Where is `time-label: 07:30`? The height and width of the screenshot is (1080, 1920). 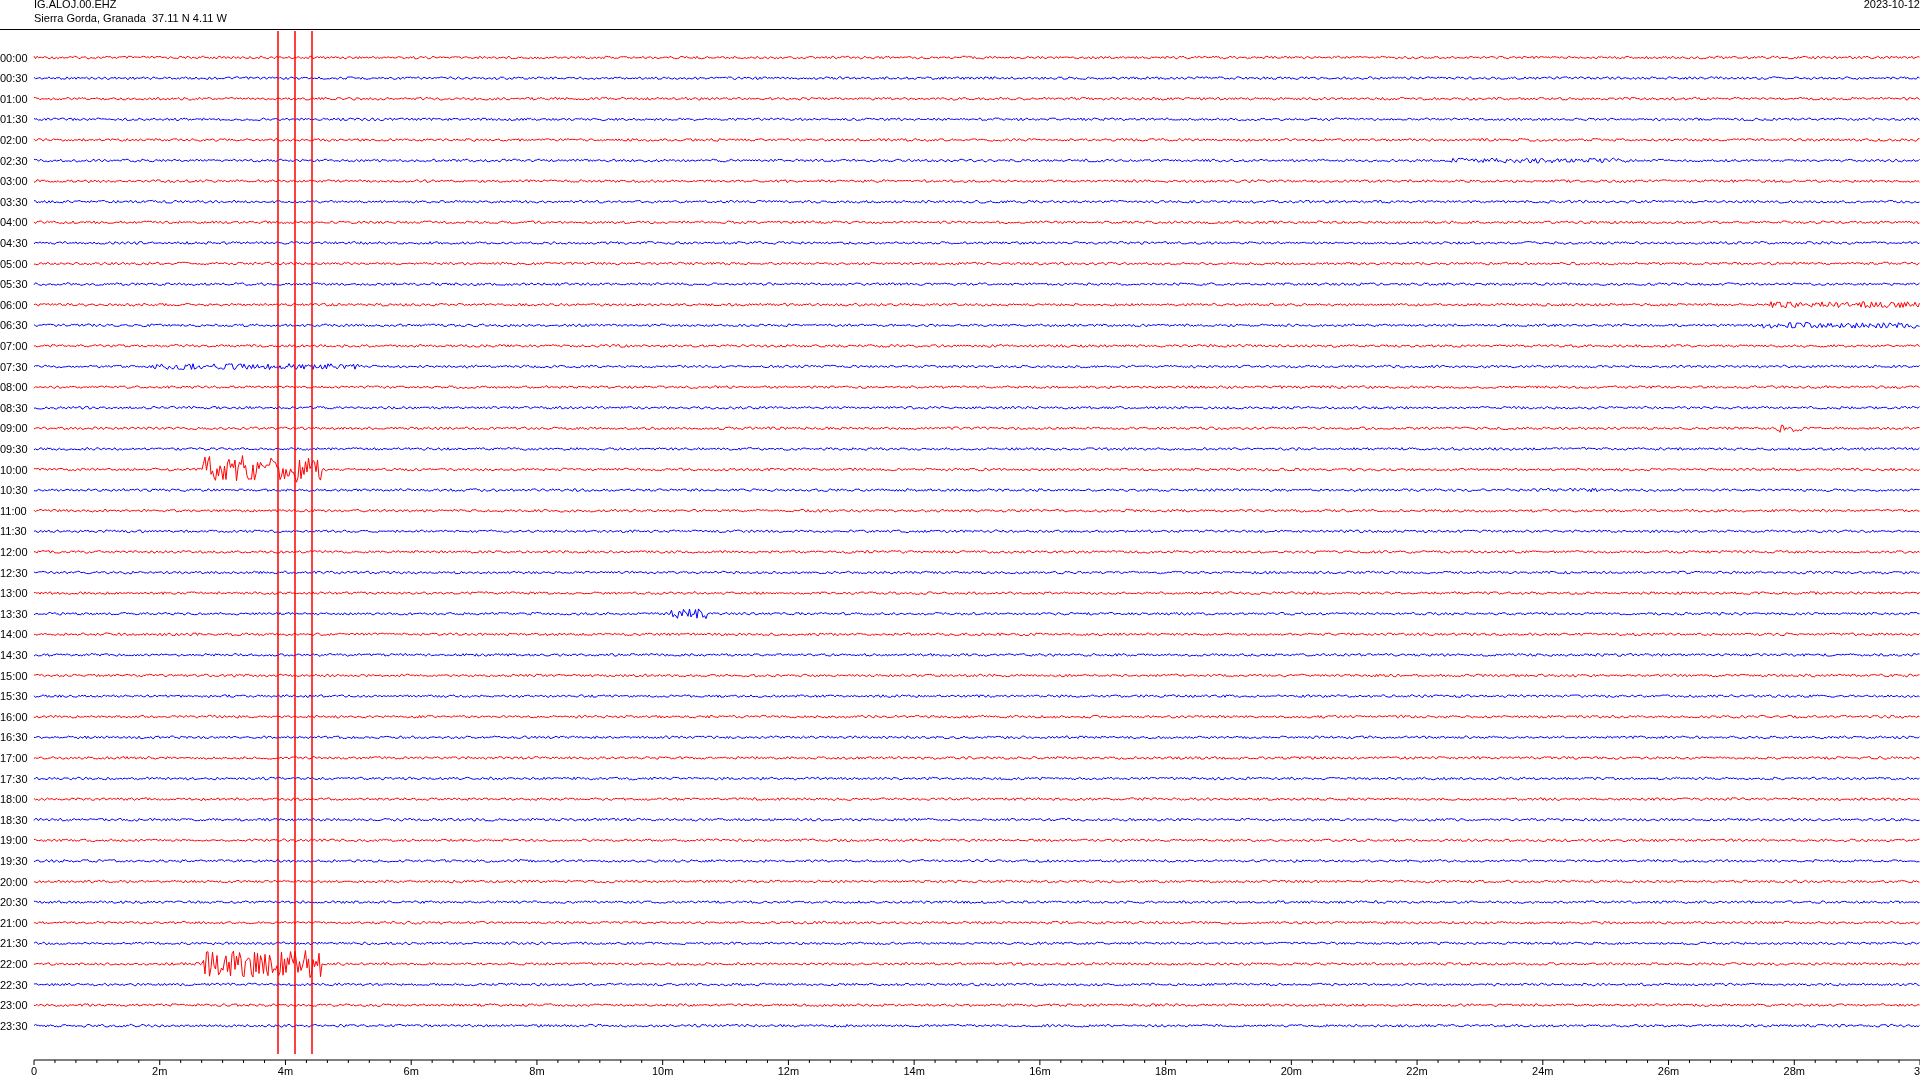 time-label: 07:30 is located at coordinates (14, 366).